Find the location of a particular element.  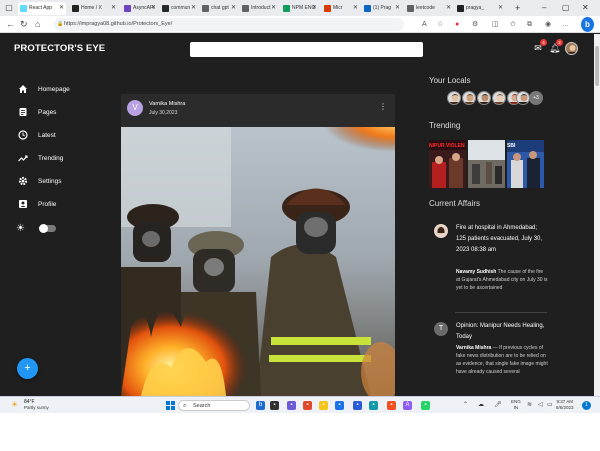

post-author-name: Varnika Mishra is located at coordinates (167, 104).